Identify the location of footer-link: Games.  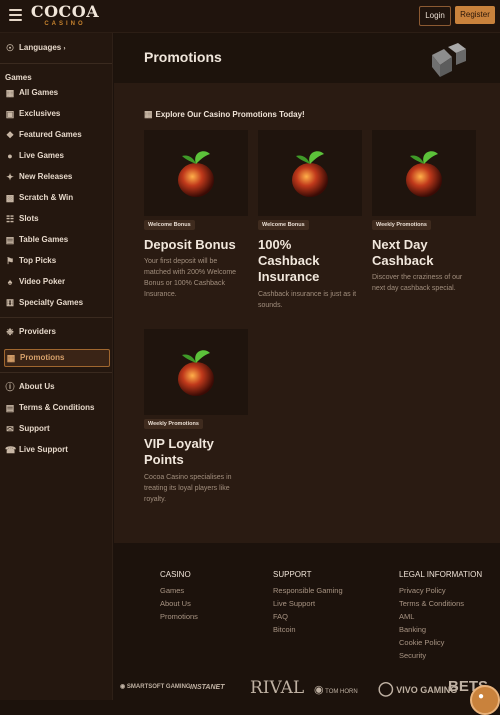
(172, 590).